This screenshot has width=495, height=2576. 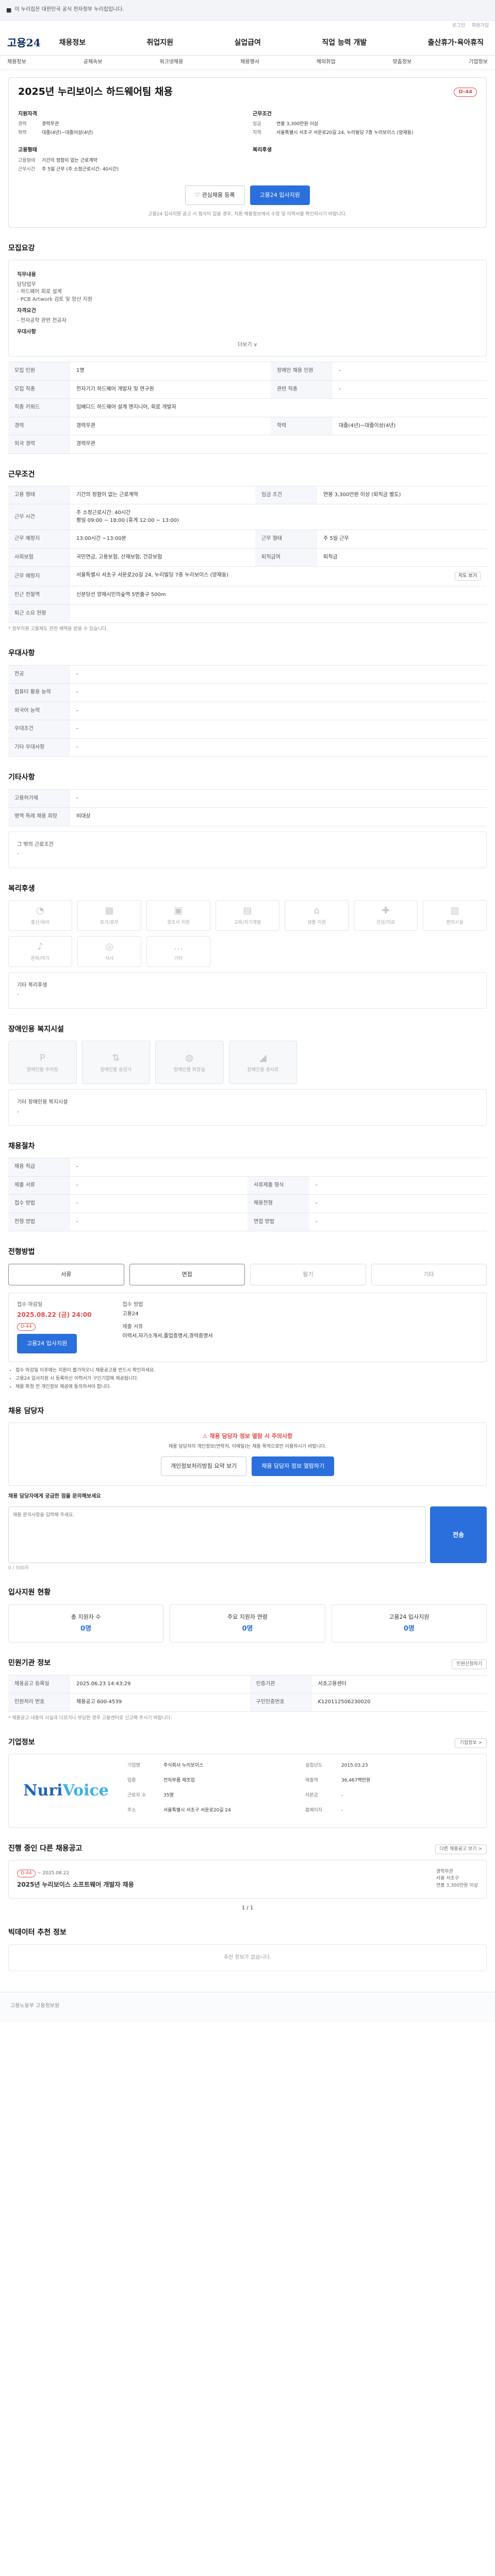 I want to click on row-key: 전공, so click(x=39, y=674).